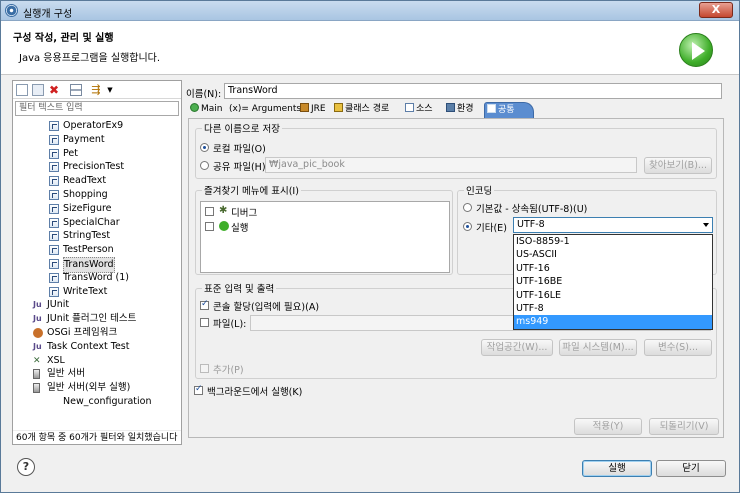 The height and width of the screenshot is (493, 740). Describe the element at coordinates (617, 468) in the screenshot. I see `run-button: 실행` at that location.